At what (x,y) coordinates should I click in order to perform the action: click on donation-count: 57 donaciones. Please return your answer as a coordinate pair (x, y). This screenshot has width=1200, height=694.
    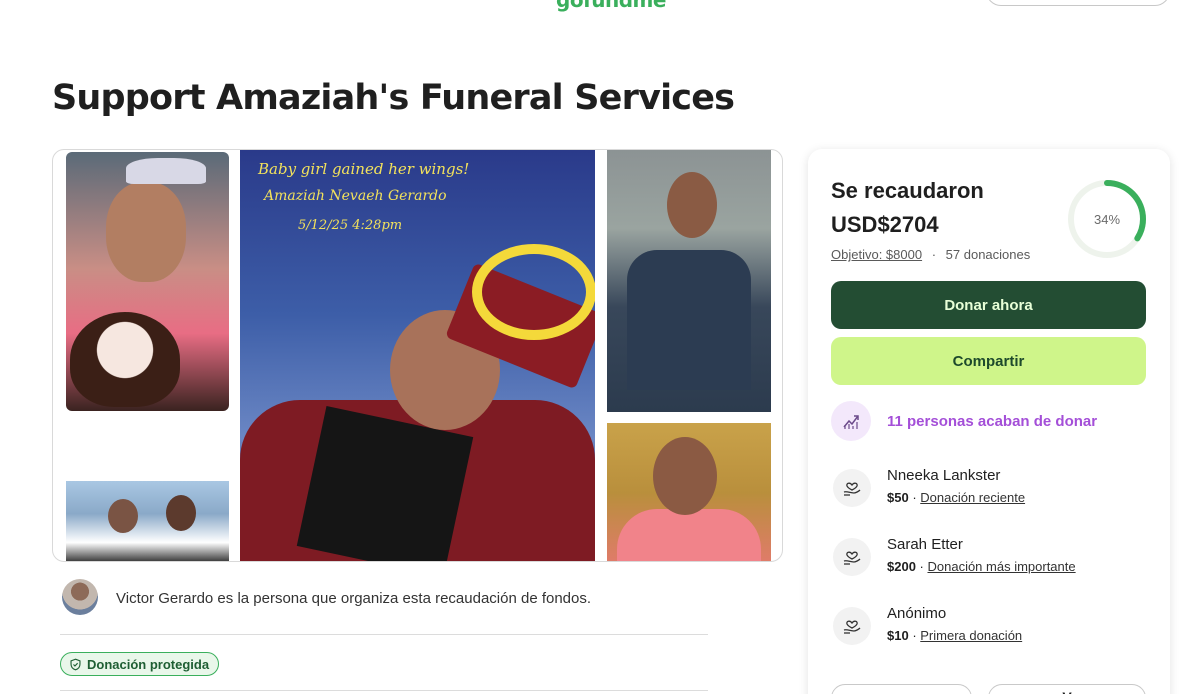
    Looking at the image, I should click on (988, 254).